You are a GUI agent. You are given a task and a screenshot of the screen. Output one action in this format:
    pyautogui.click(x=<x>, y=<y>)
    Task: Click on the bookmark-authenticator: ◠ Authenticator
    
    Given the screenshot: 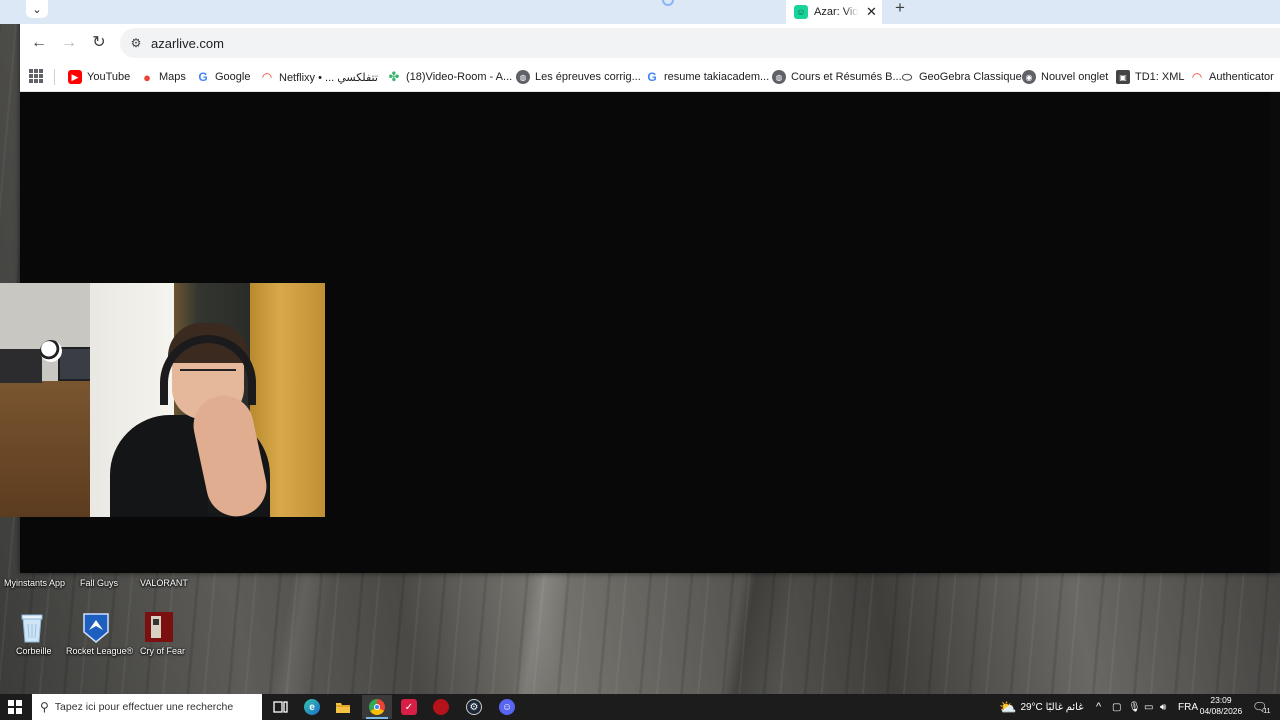 What is the action you would take?
    pyautogui.click(x=1232, y=77)
    